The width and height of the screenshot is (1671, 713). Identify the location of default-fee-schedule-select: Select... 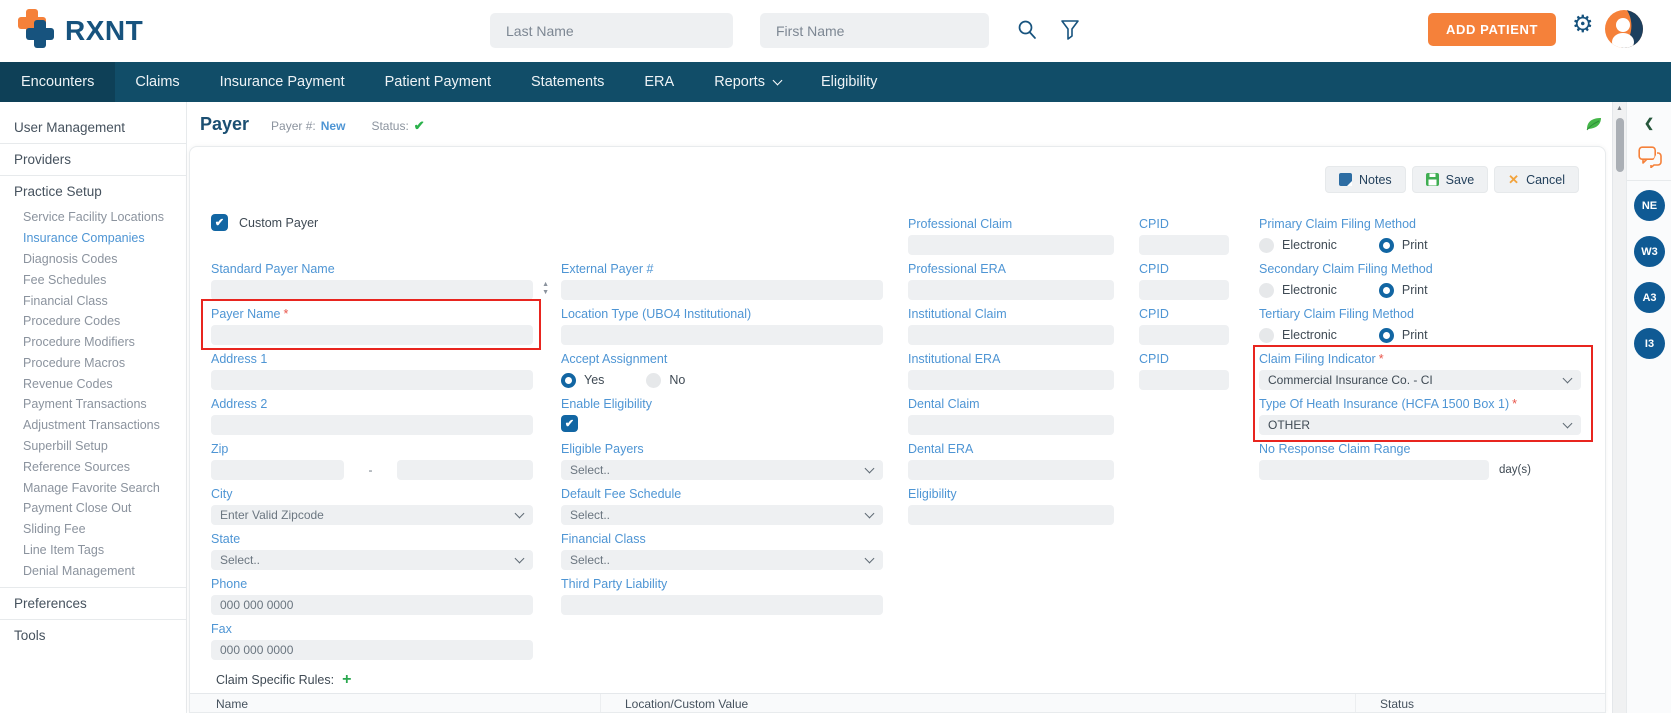
(722, 515).